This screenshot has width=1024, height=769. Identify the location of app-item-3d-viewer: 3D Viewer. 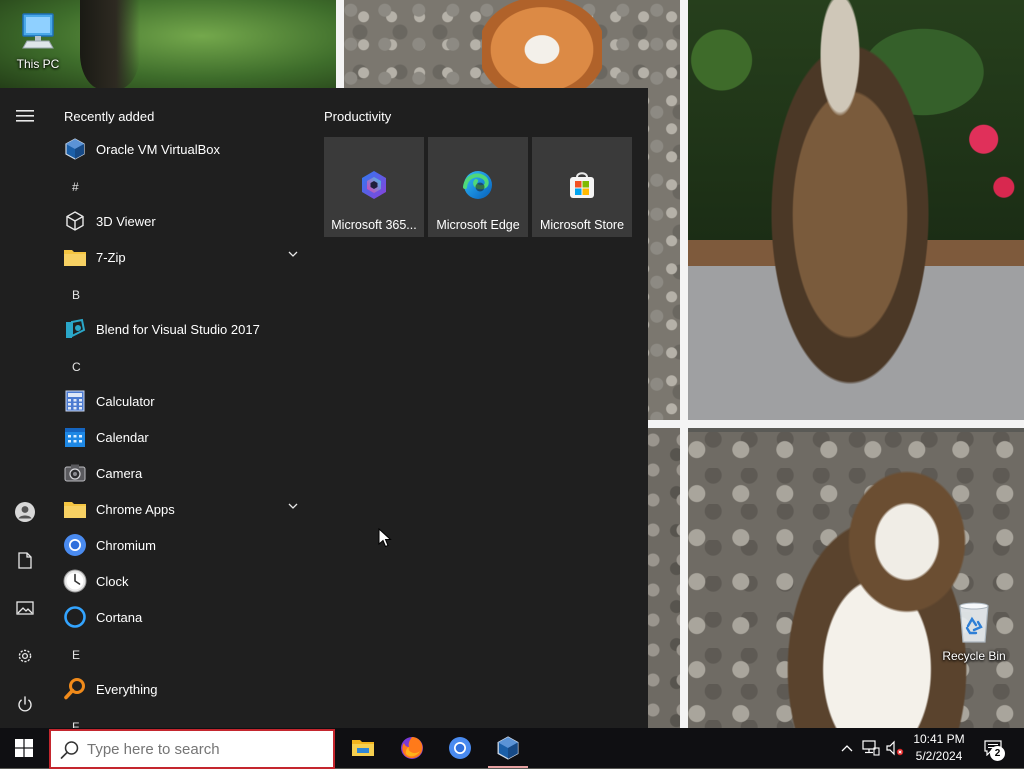
(179, 221).